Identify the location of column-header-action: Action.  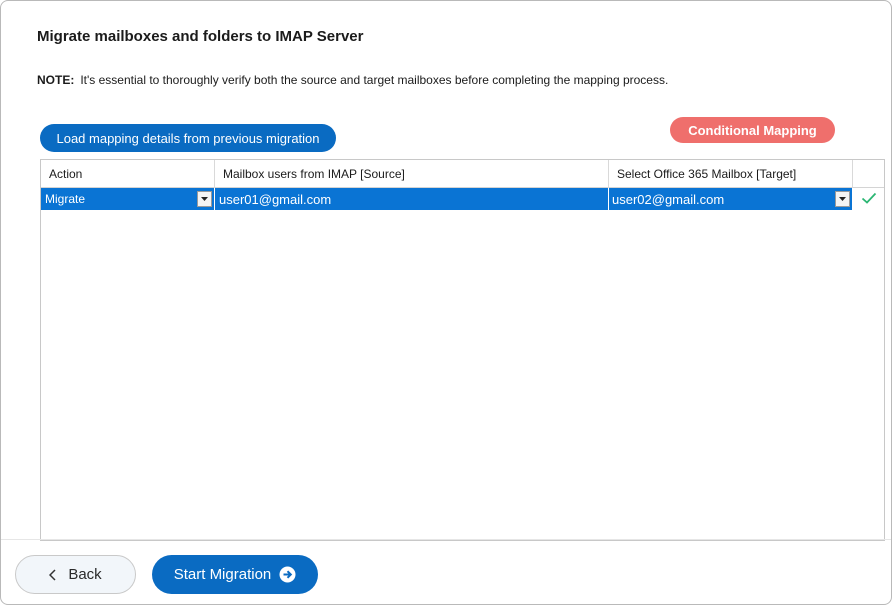
(128, 174).